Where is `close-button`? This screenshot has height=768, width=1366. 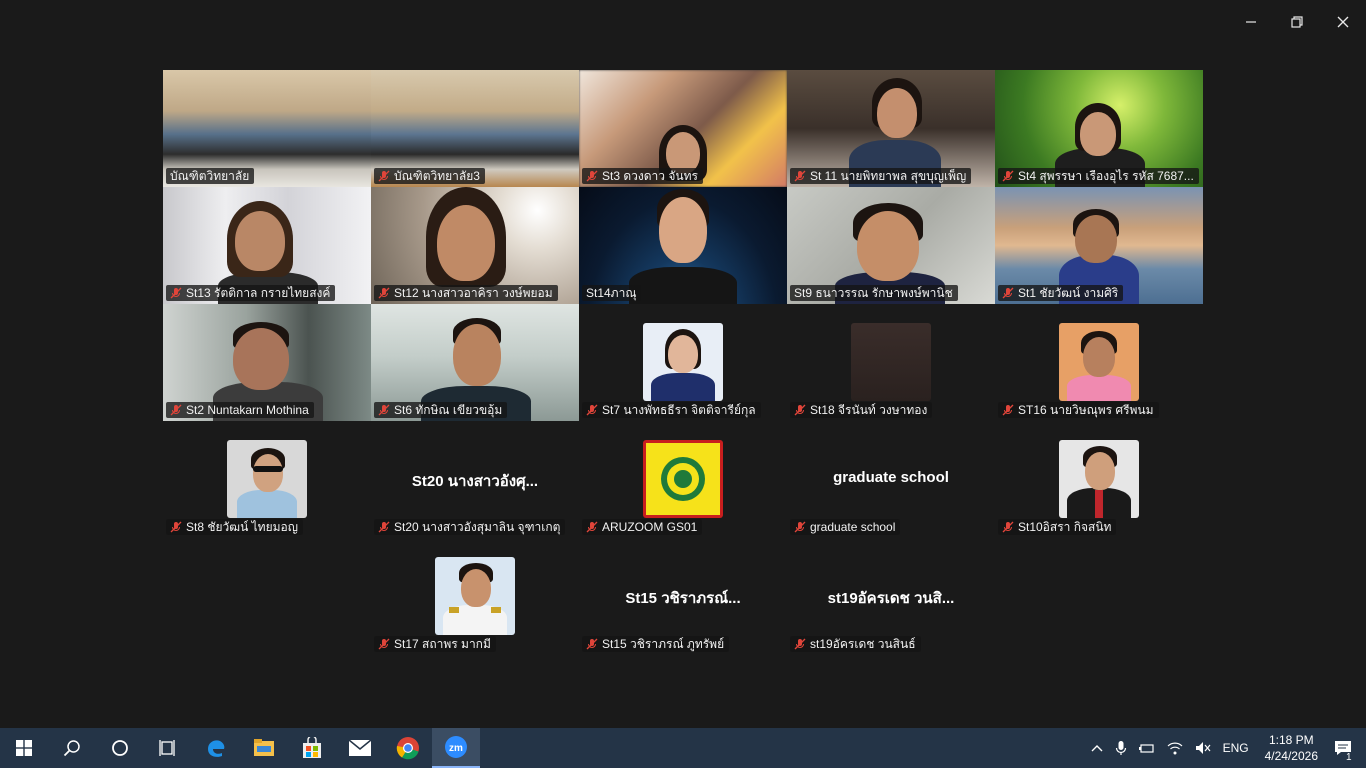
close-button is located at coordinates (1343, 22).